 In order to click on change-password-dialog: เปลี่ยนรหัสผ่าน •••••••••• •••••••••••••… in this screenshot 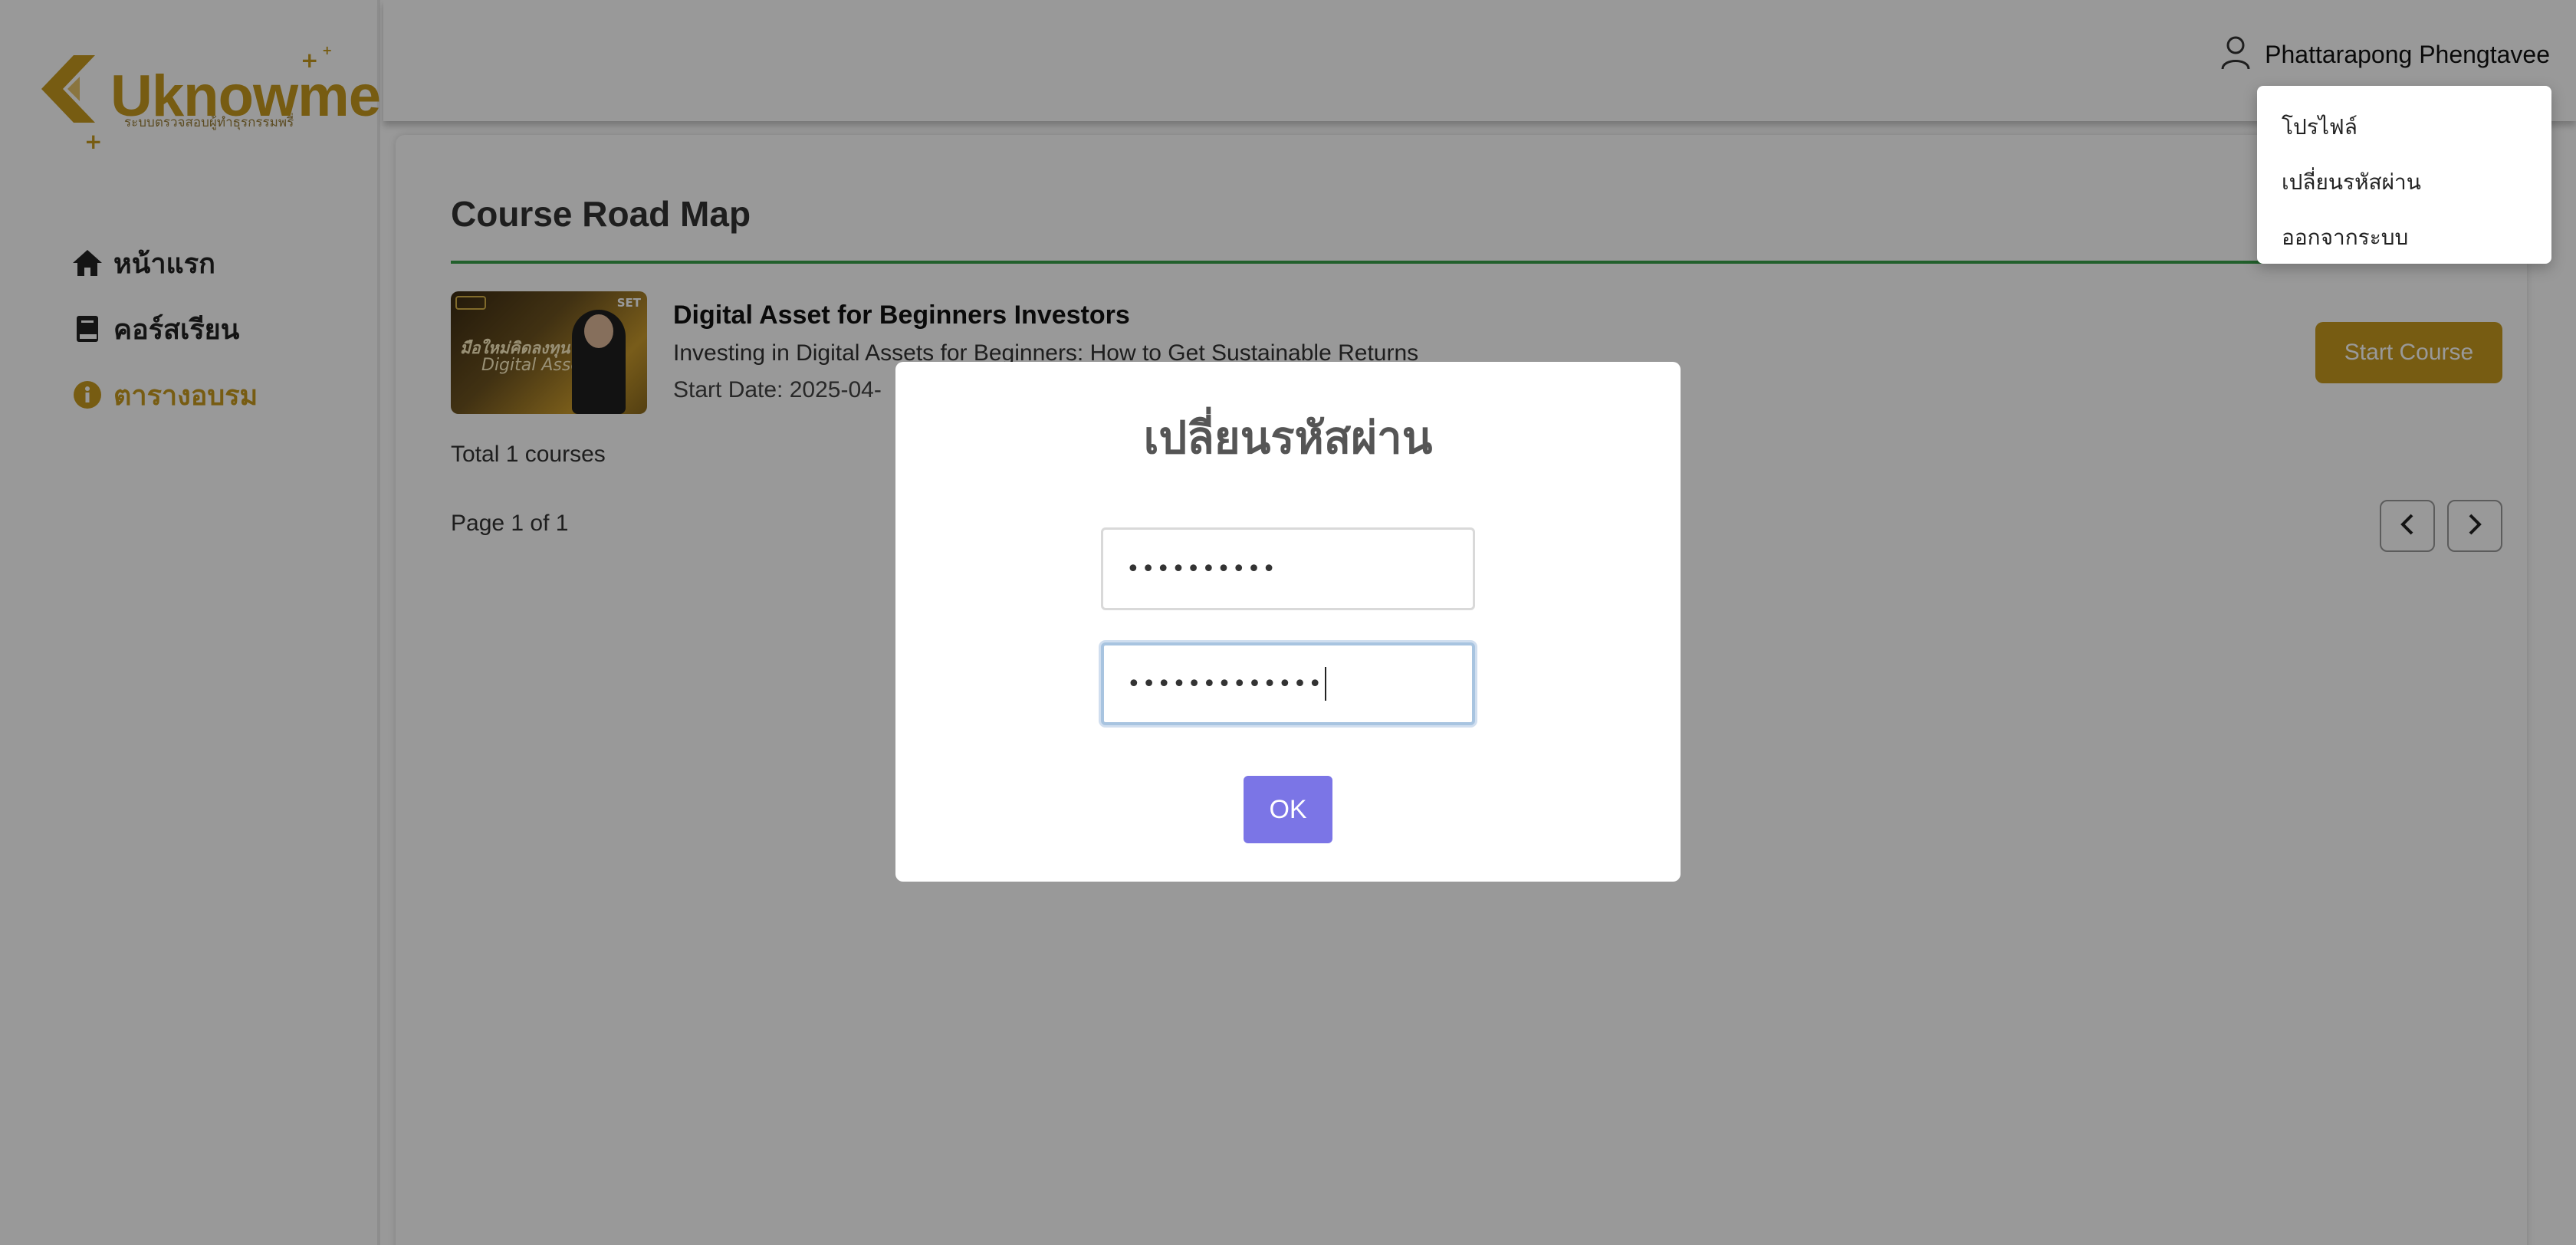, I will do `click(1288, 622)`.